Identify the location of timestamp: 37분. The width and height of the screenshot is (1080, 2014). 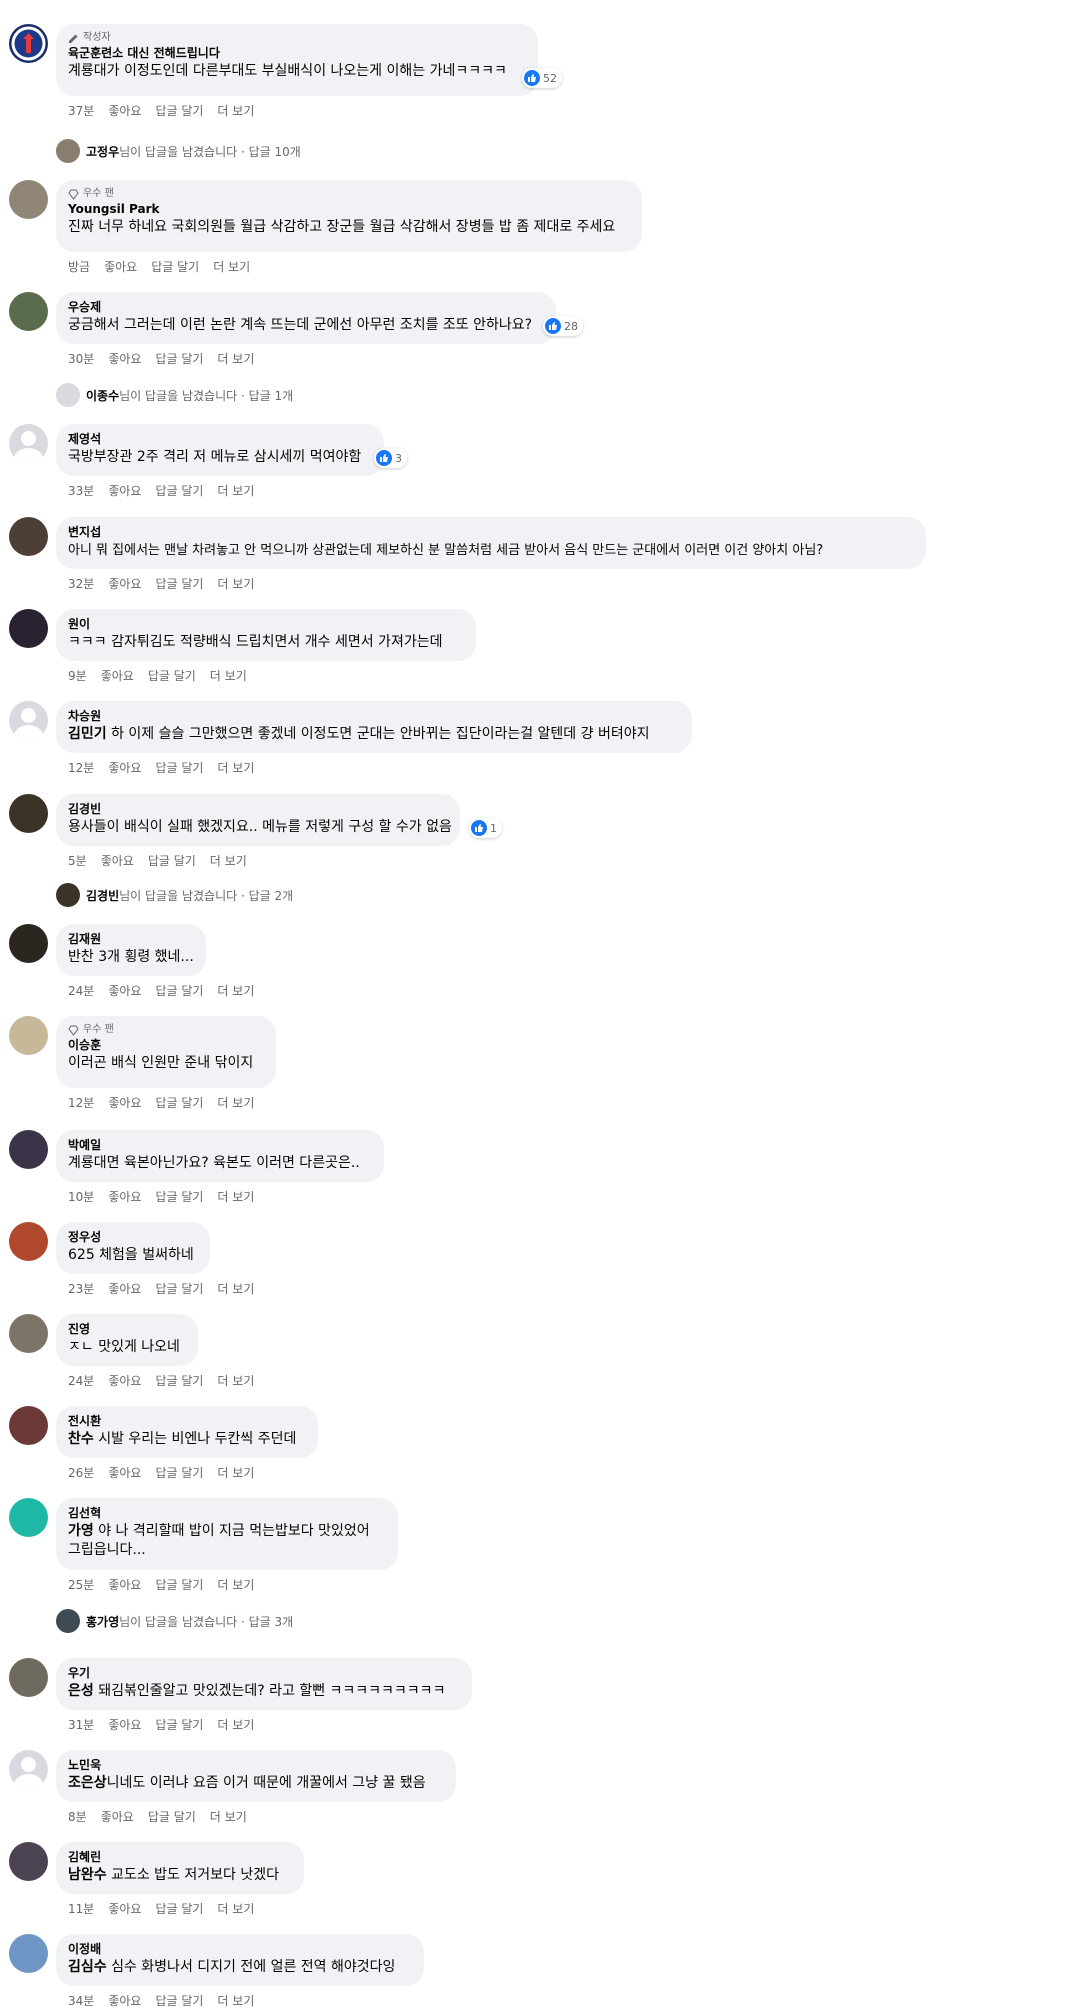
(81, 110).